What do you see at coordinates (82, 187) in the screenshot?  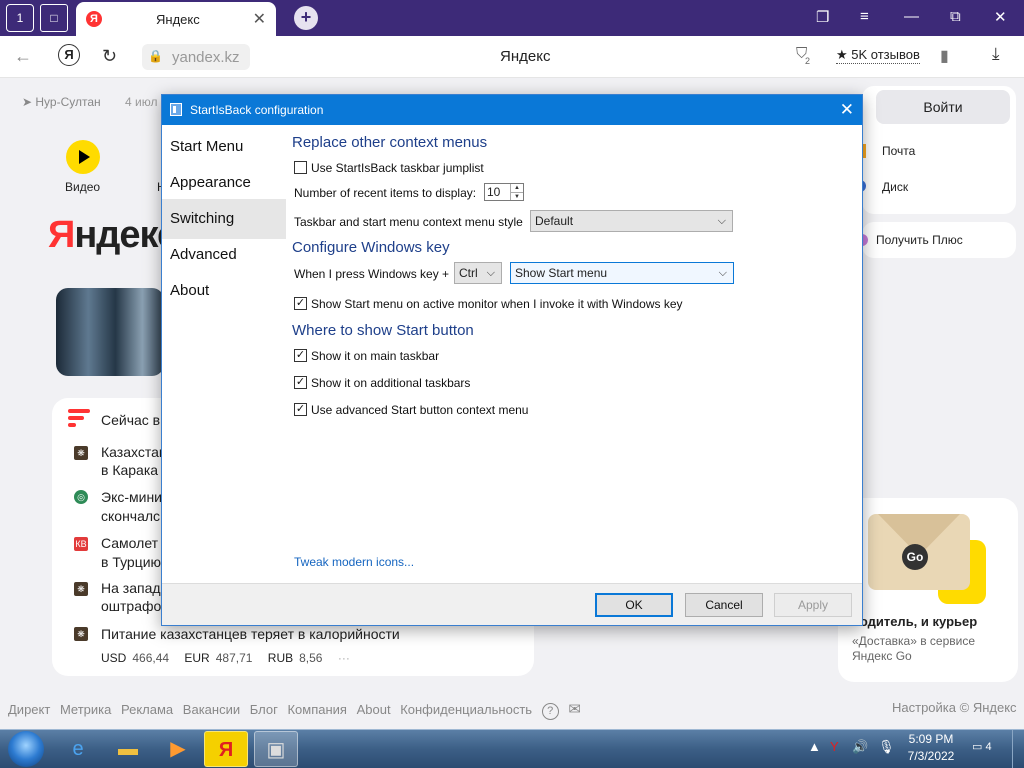 I see `video-label: Видео` at bounding box center [82, 187].